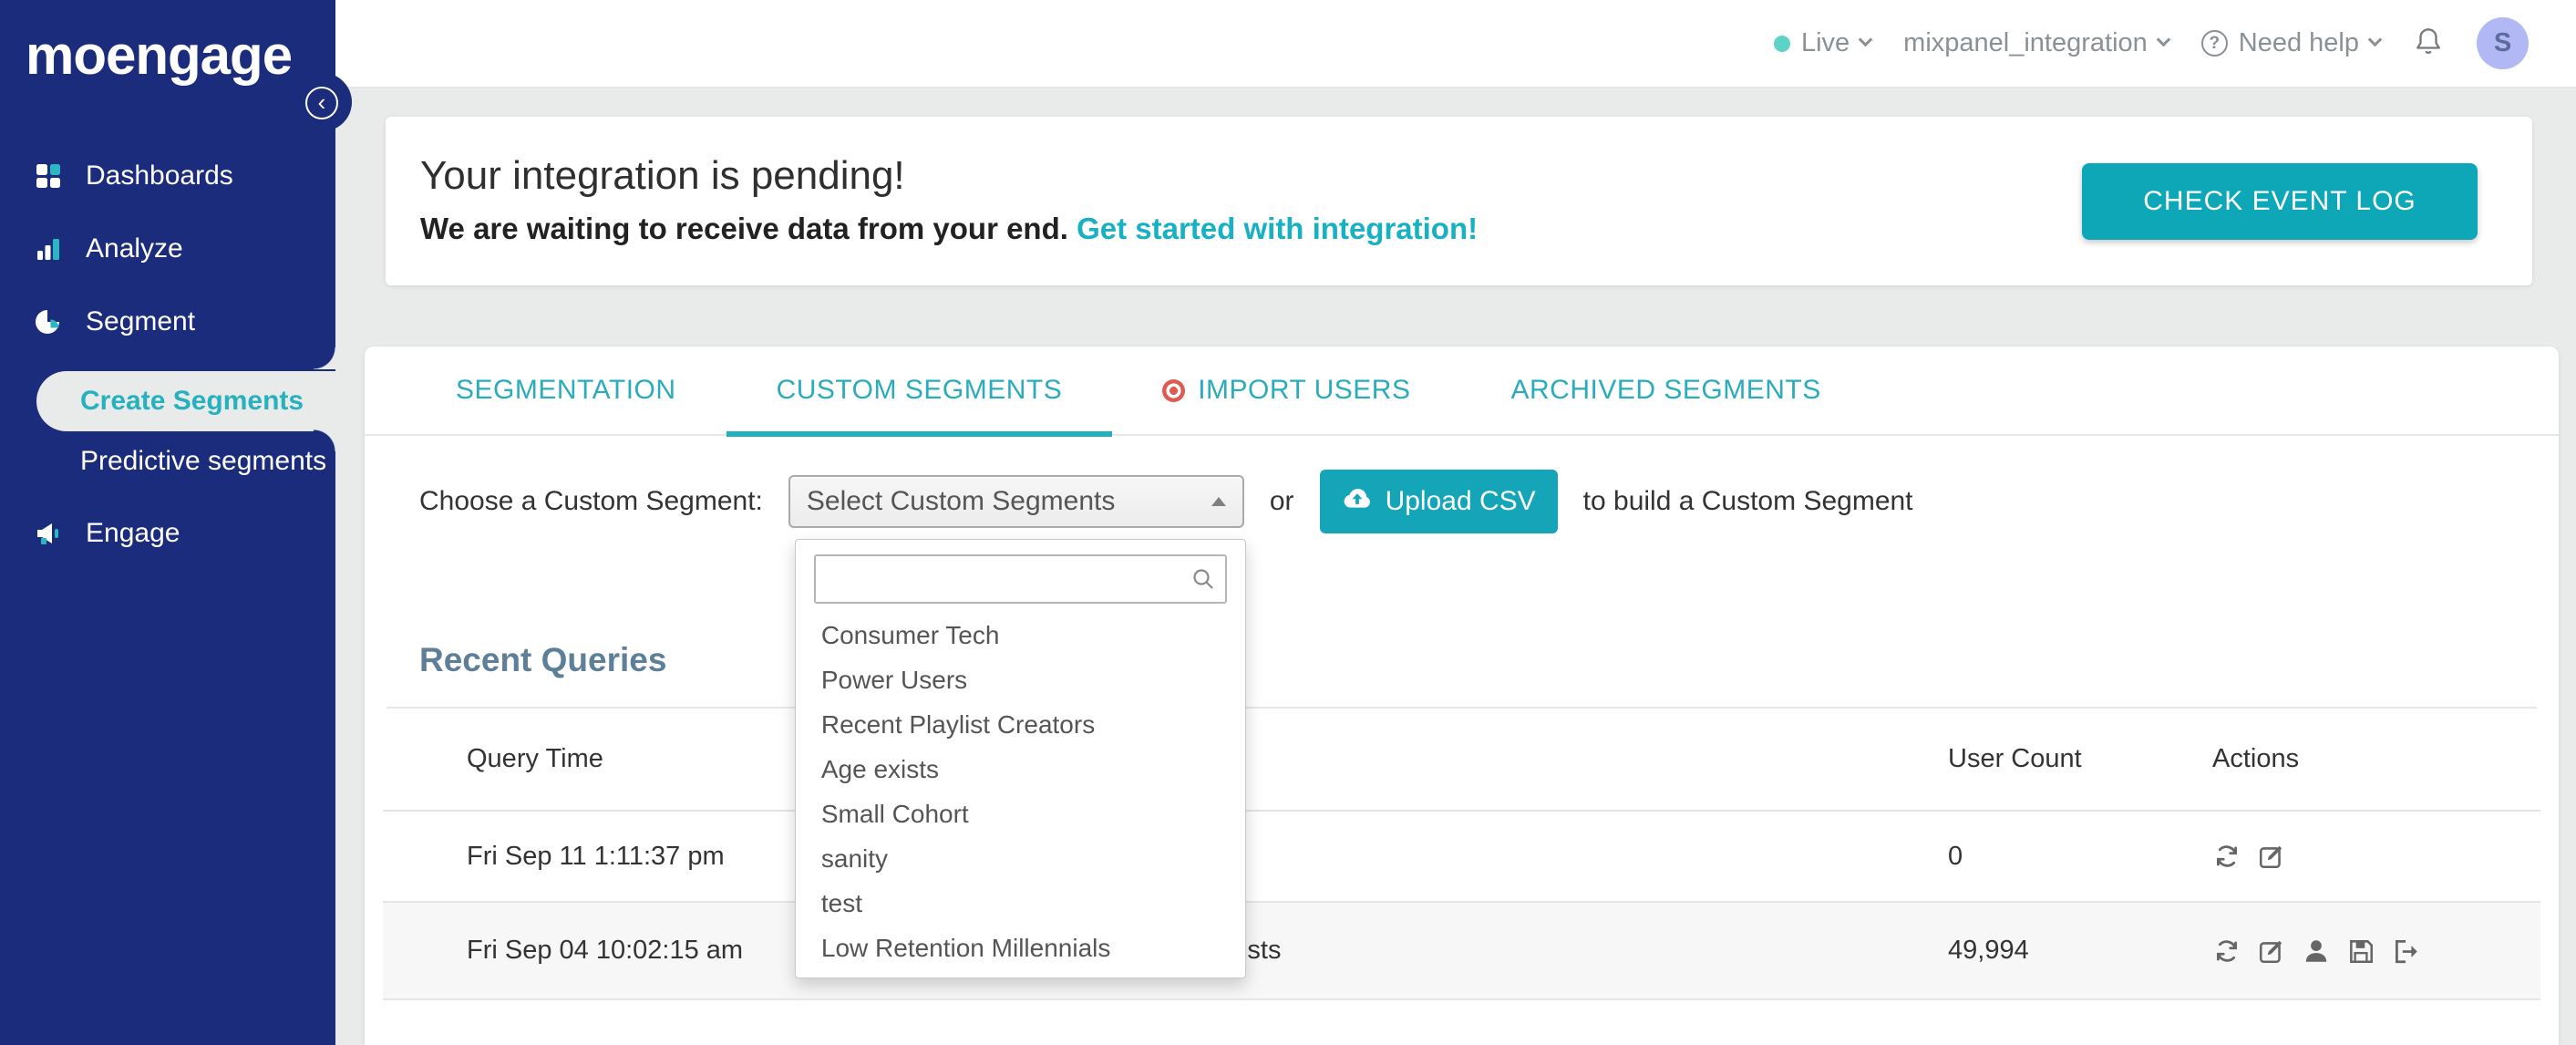  Describe the element at coordinates (48, 533) in the screenshot. I see `megaphone-icon` at that location.